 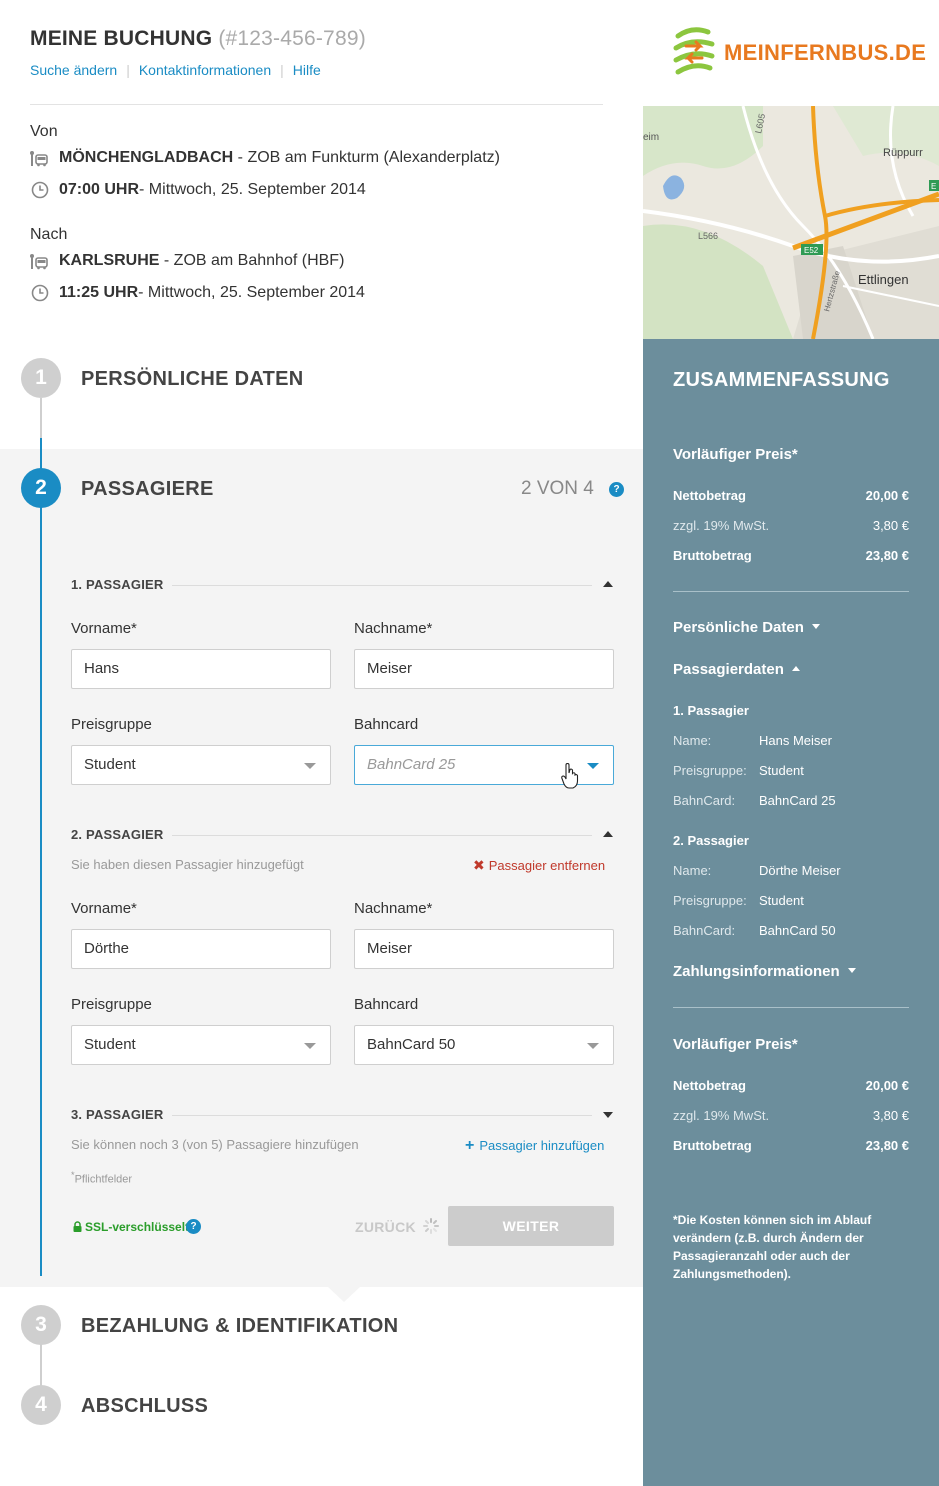 I want to click on passenger-1-price-group-select: Student, so click(x=201, y=765).